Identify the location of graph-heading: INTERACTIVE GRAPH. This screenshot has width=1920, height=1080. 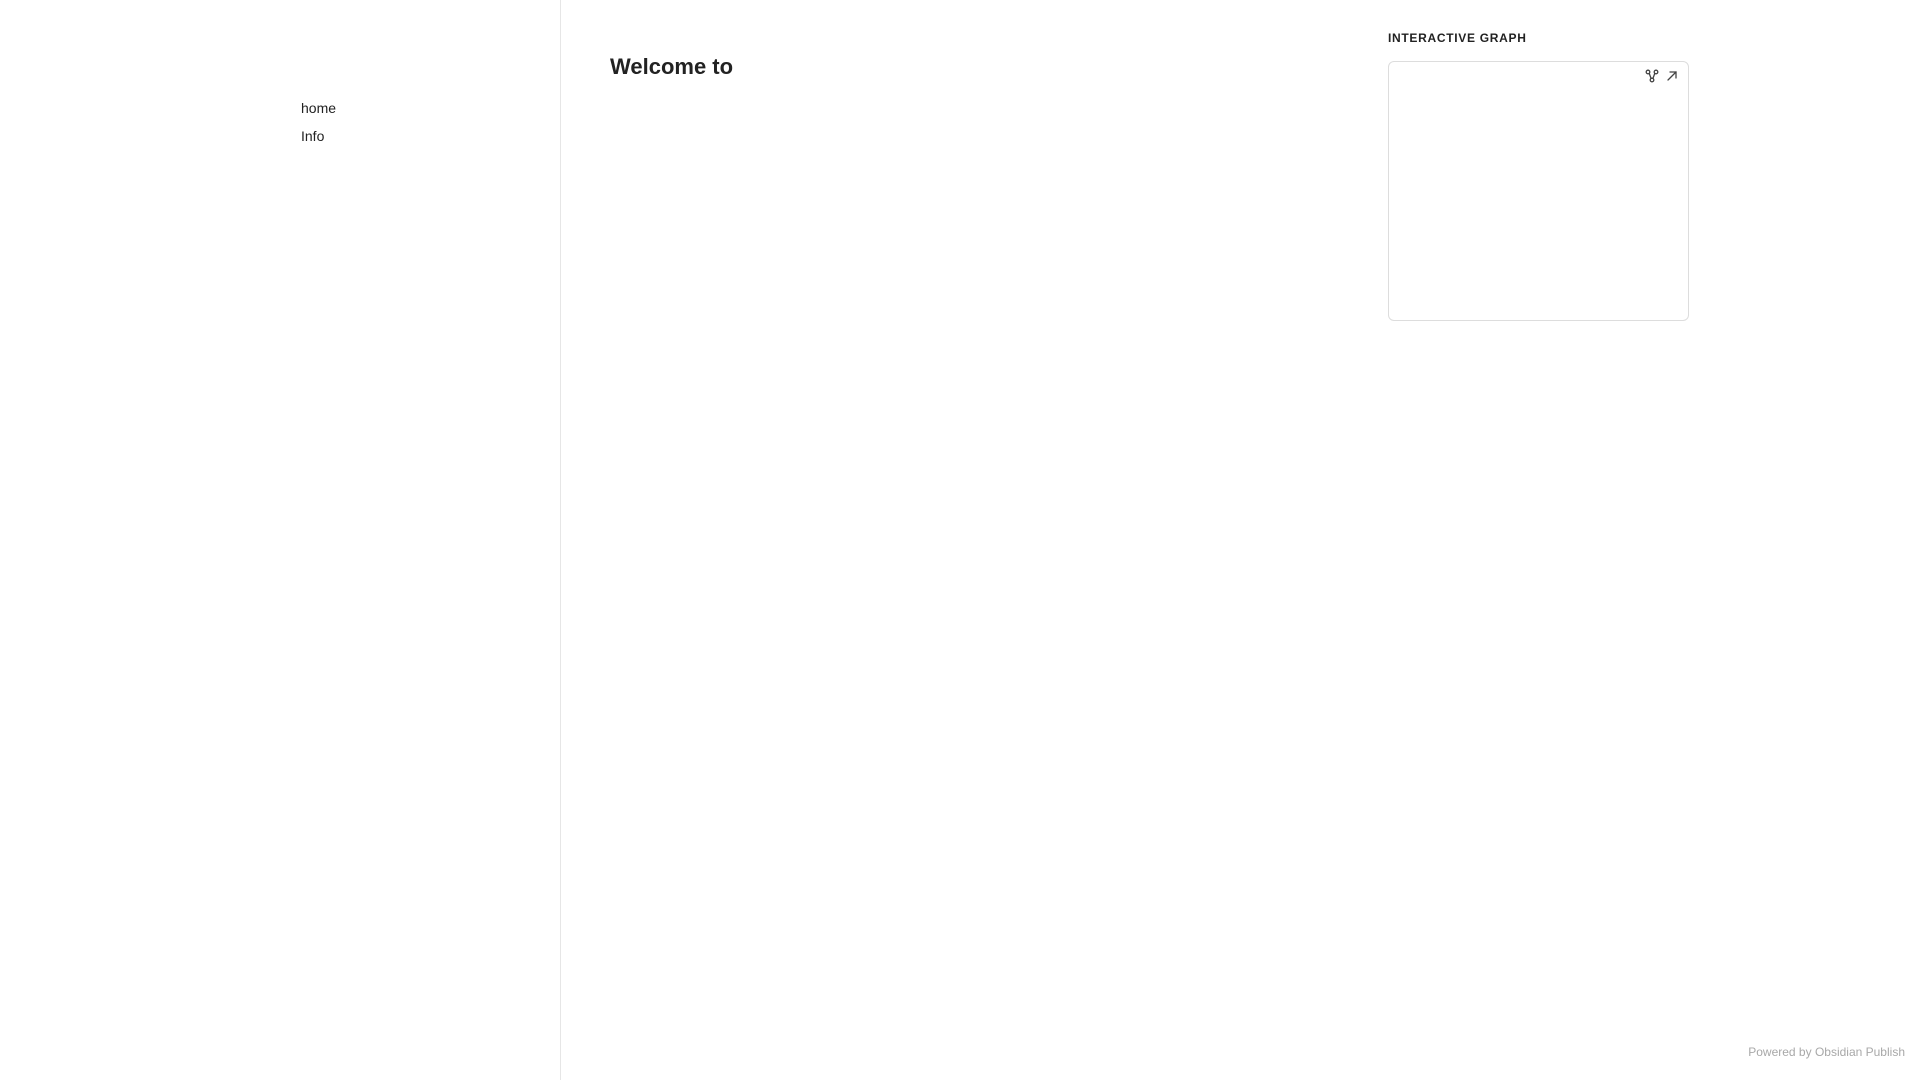
(1457, 38).